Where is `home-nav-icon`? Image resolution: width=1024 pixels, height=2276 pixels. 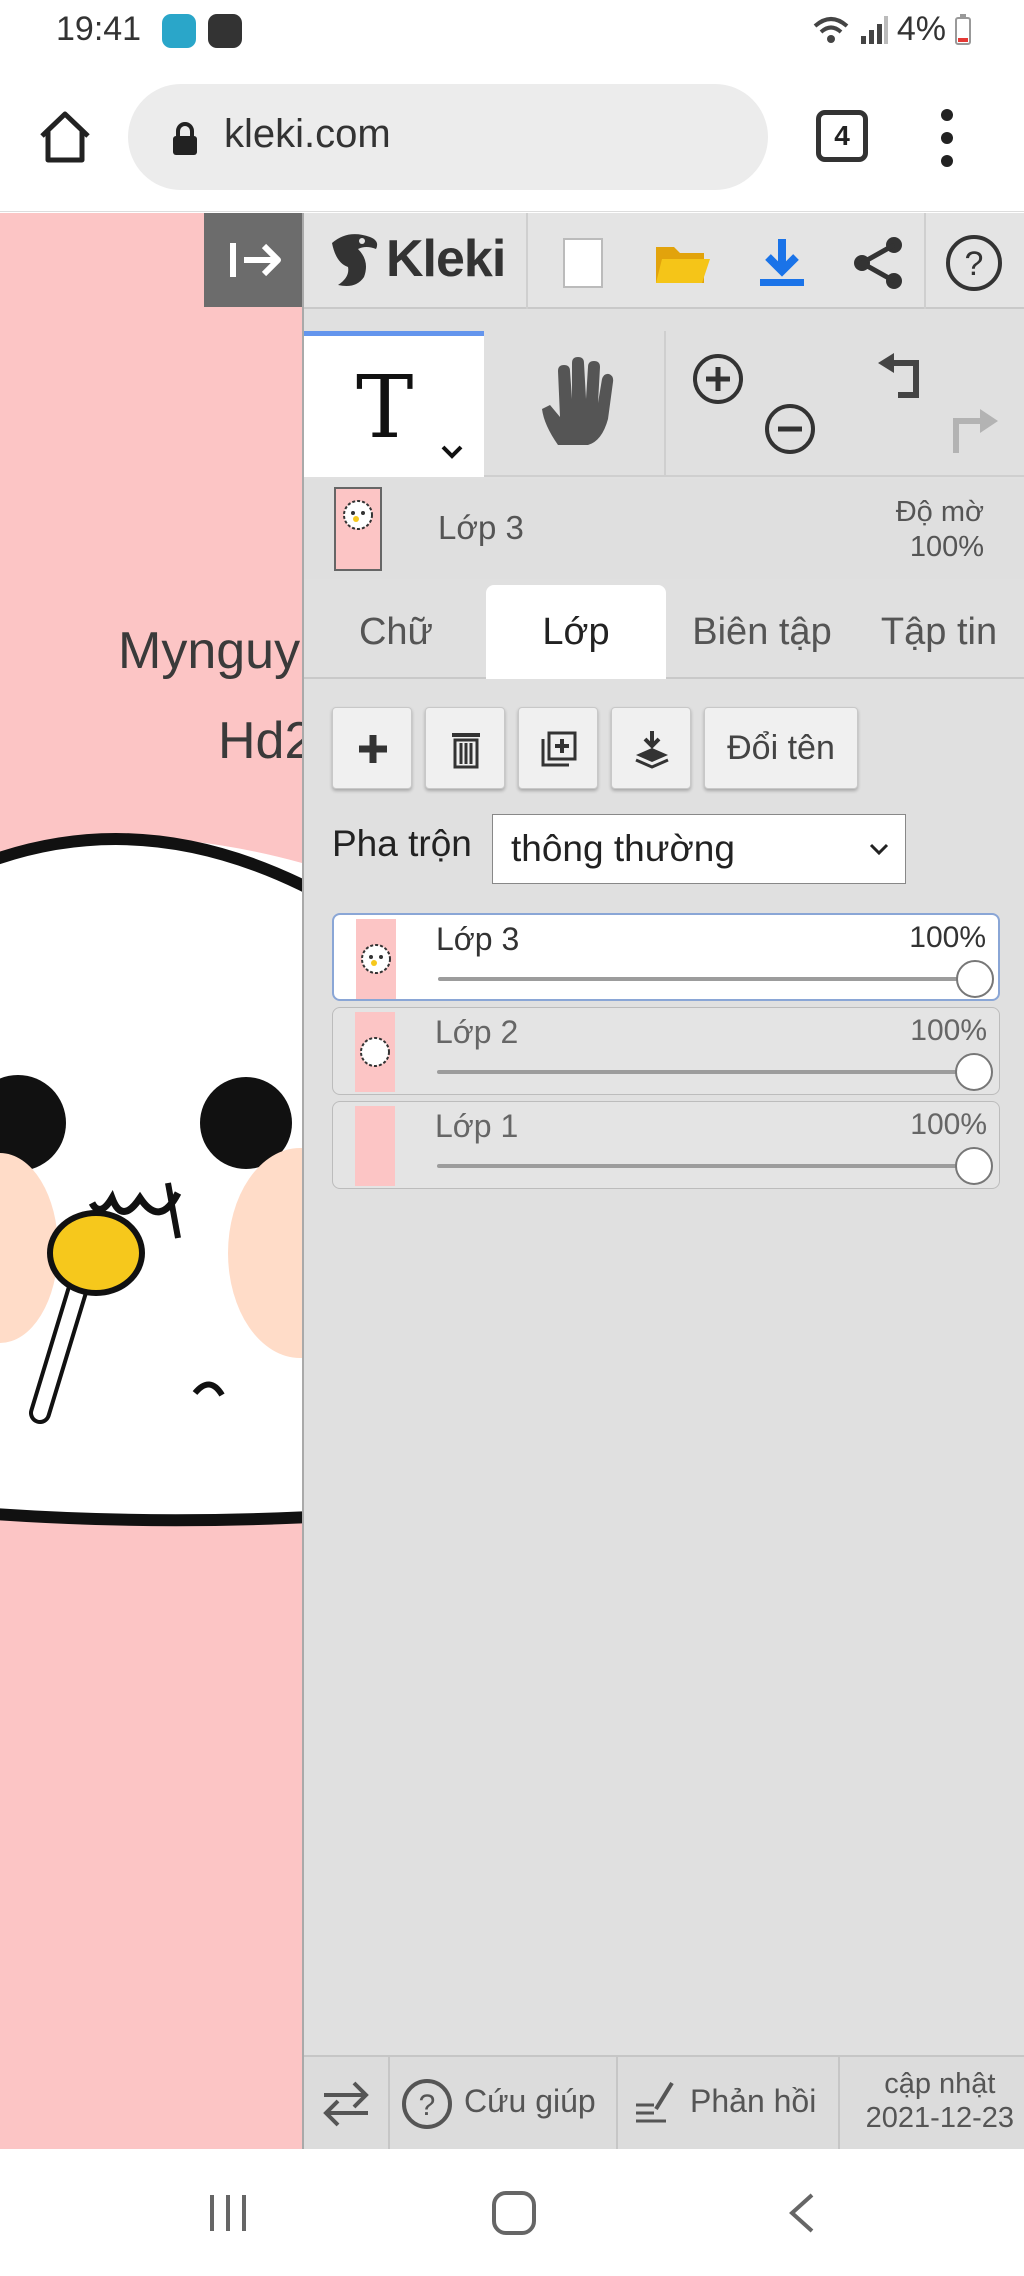
home-nav-icon is located at coordinates (514, 2213).